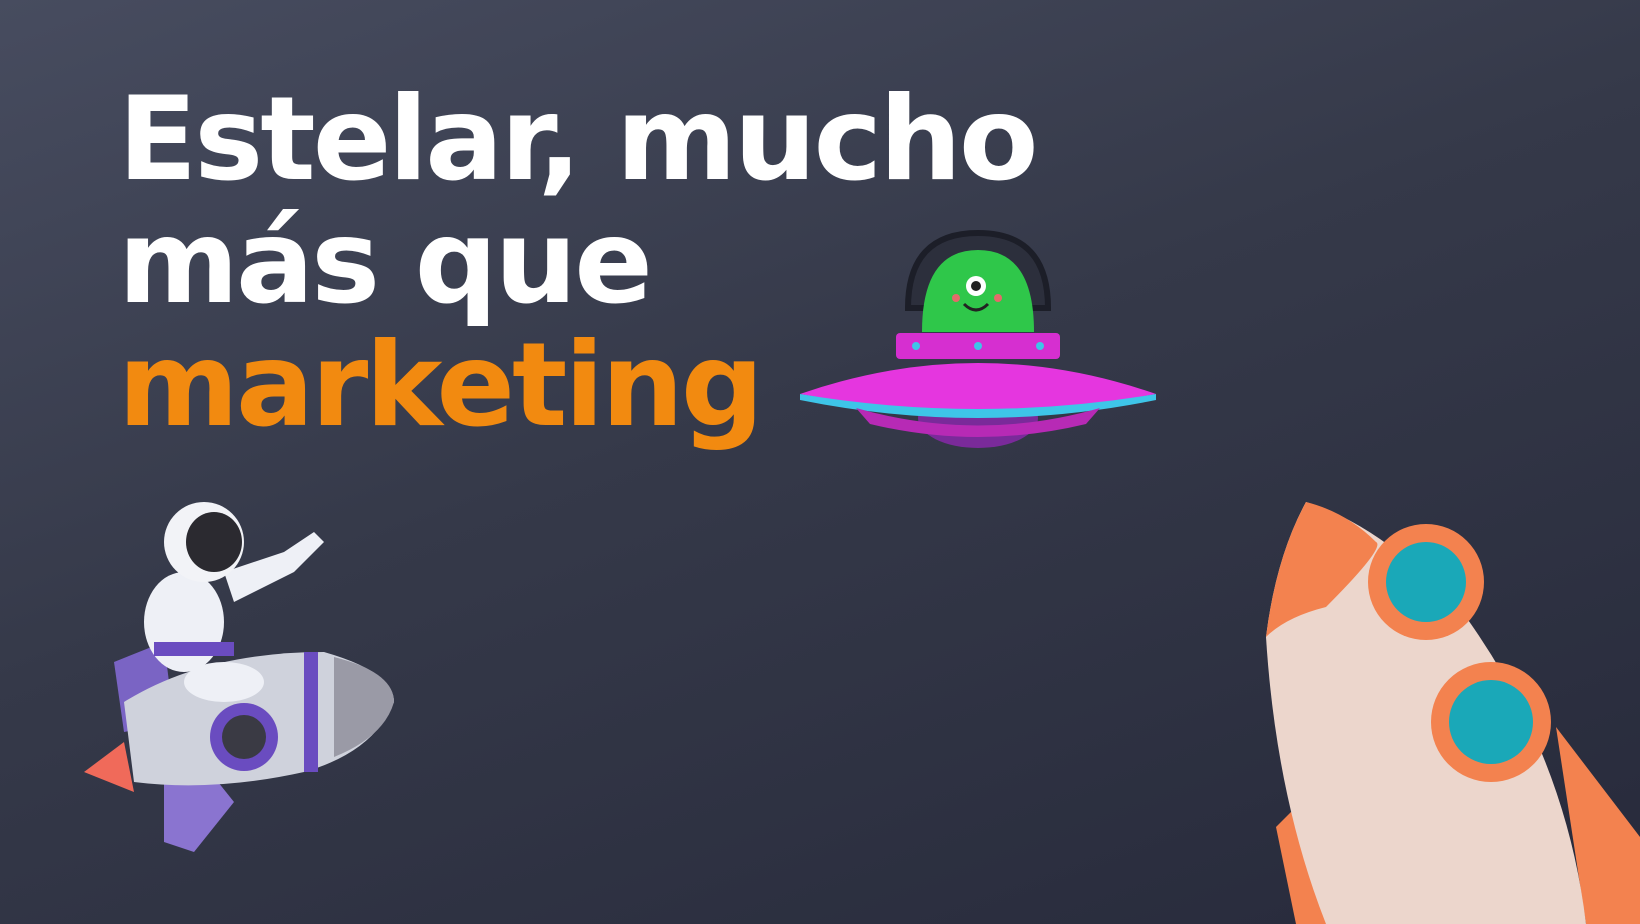  Describe the element at coordinates (1453, 713) in the screenshot. I see `orange-rocket-illustration` at that location.